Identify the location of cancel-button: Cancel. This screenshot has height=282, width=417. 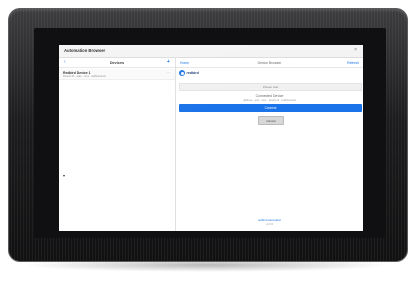
(271, 120).